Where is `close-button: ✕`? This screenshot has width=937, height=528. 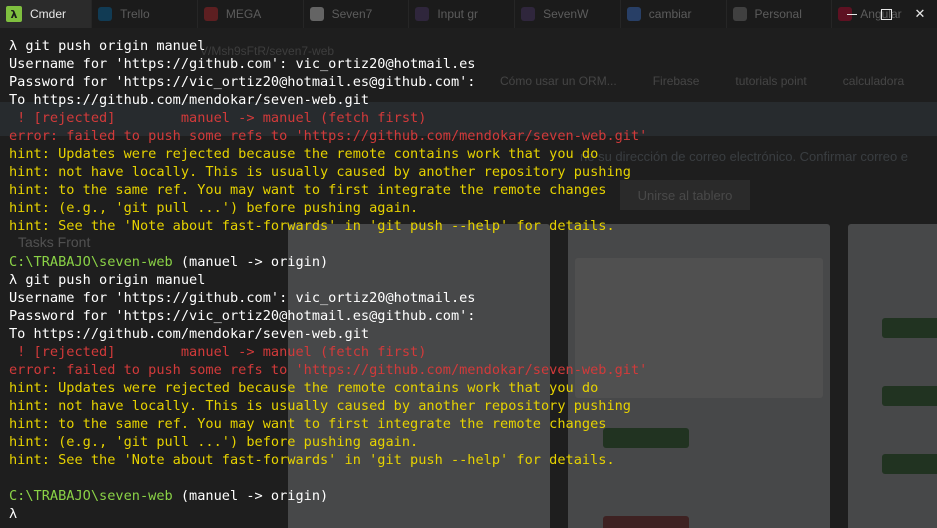
close-button: ✕ is located at coordinates (920, 14).